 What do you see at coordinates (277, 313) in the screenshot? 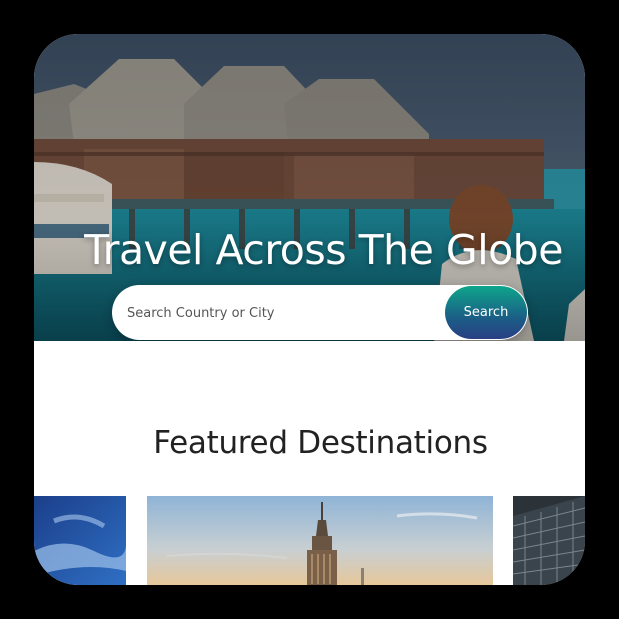
I see `search-input` at bounding box center [277, 313].